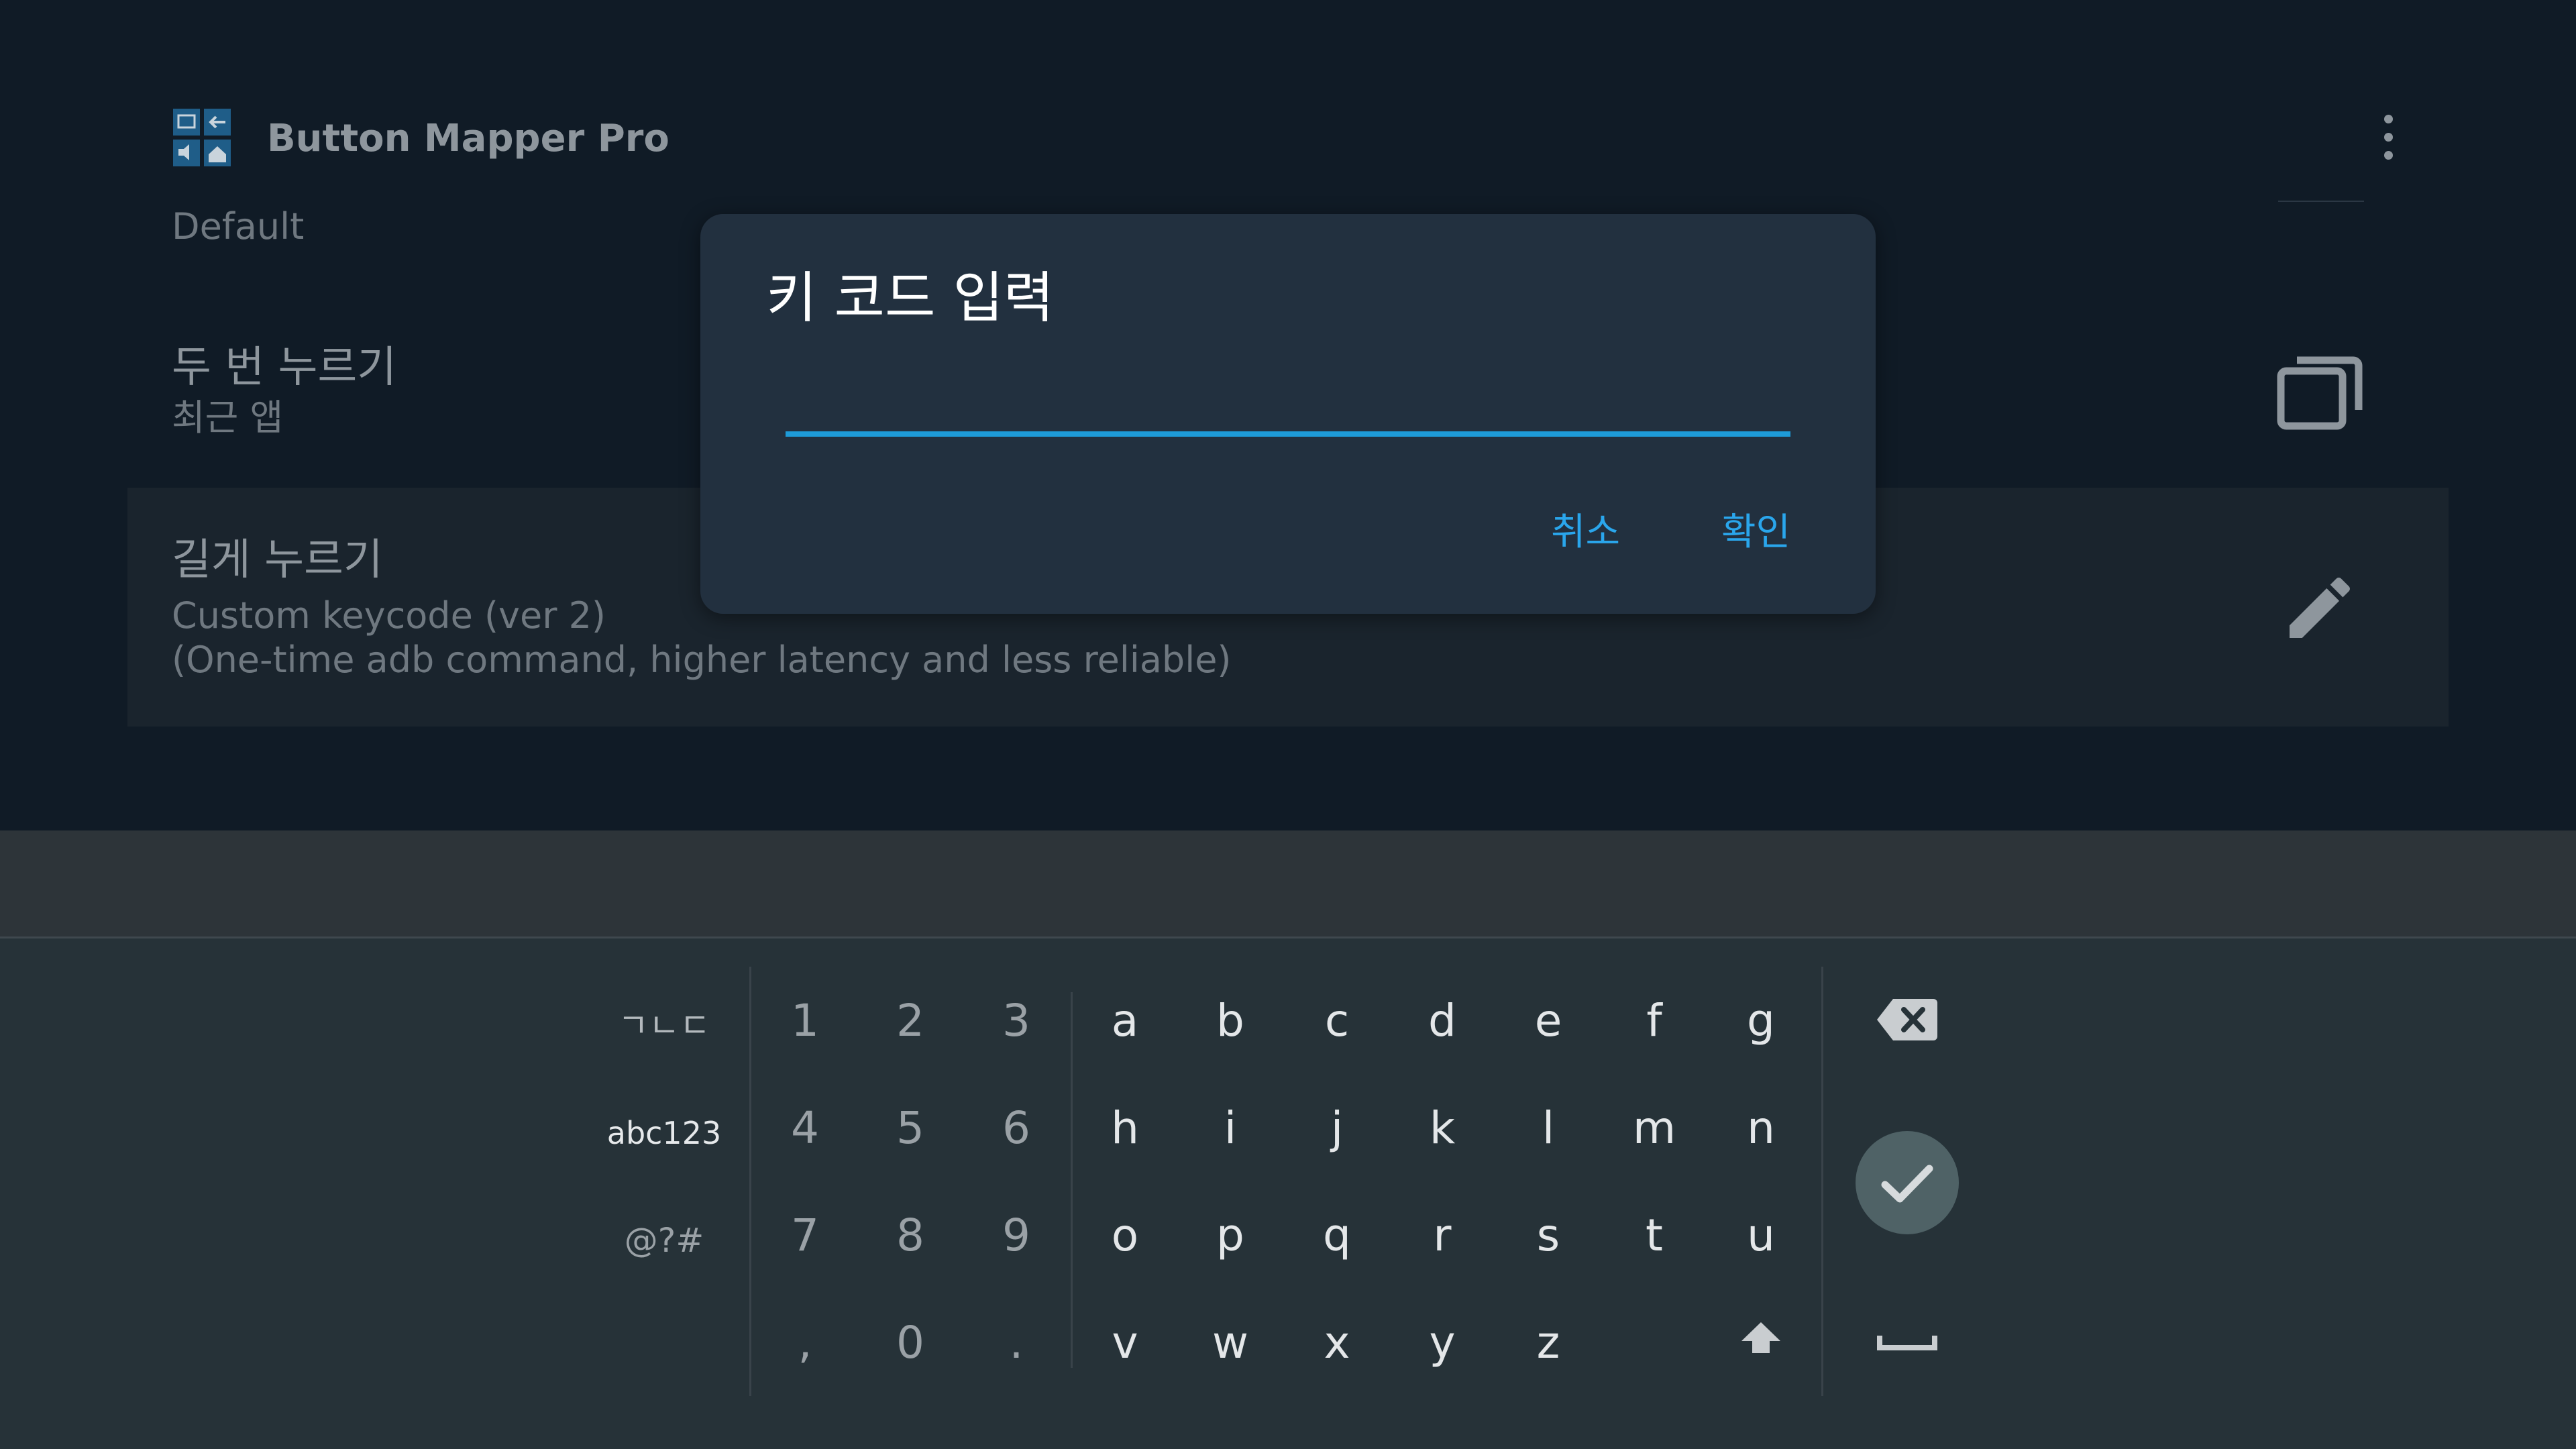  What do you see at coordinates (2319, 608) in the screenshot?
I see `pencil-icon` at bounding box center [2319, 608].